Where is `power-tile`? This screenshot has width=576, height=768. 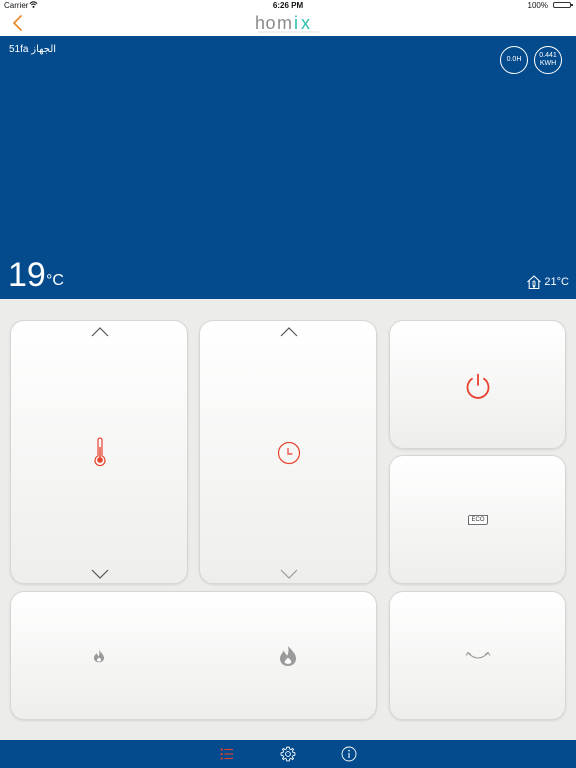
power-tile is located at coordinates (477, 384).